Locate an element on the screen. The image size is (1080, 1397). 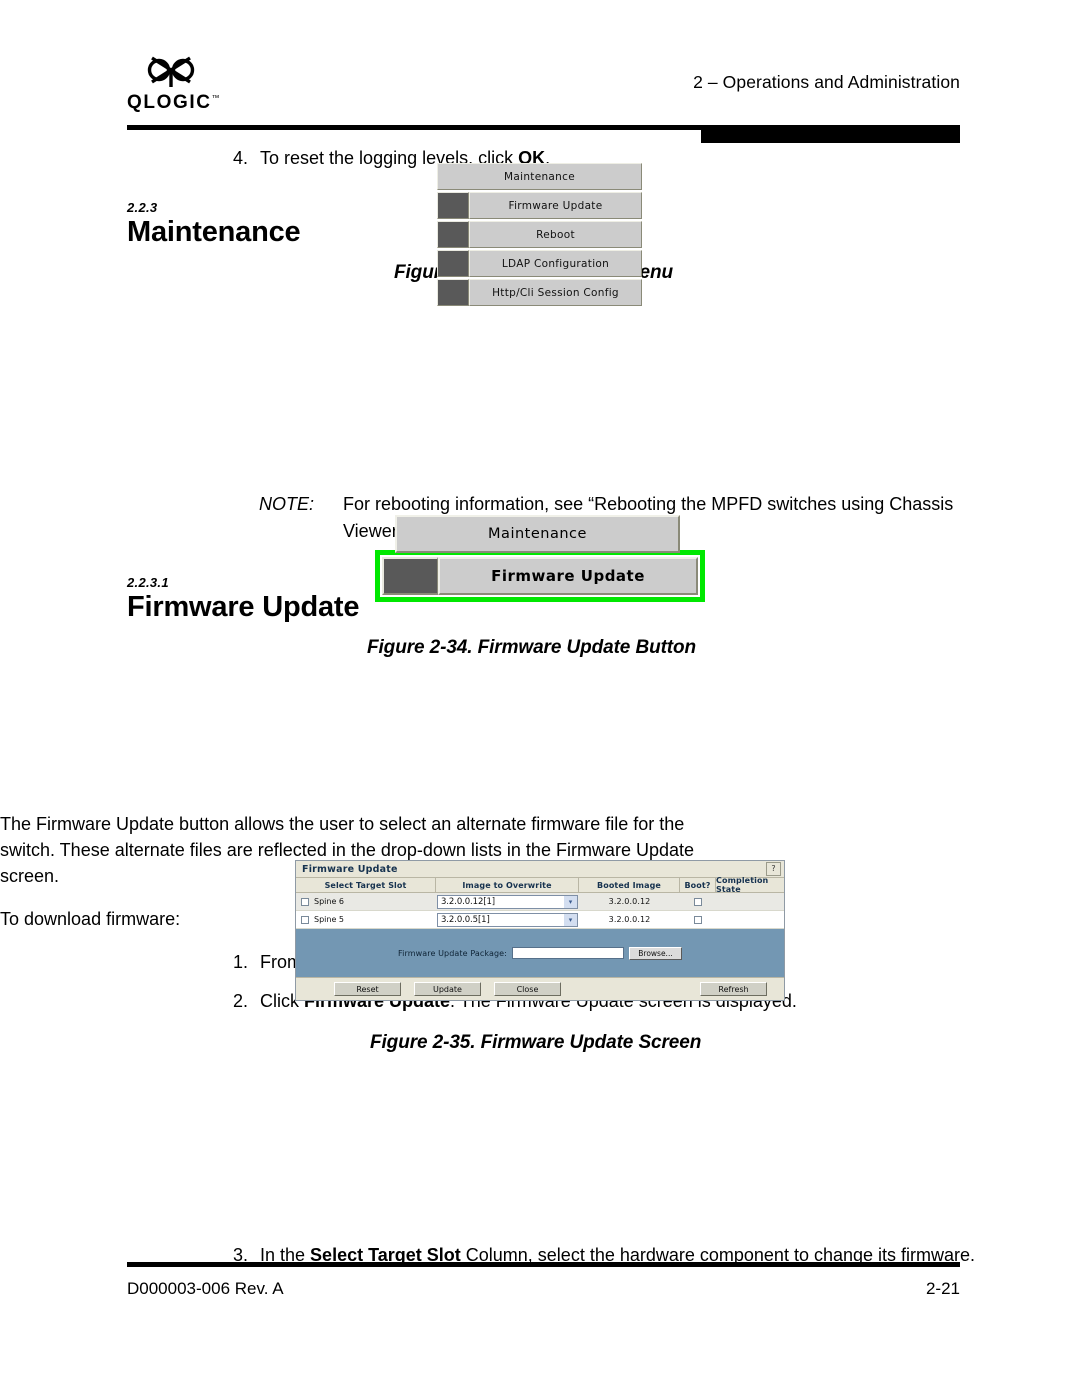
slot-label: Spine 5 is located at coordinates (329, 919).